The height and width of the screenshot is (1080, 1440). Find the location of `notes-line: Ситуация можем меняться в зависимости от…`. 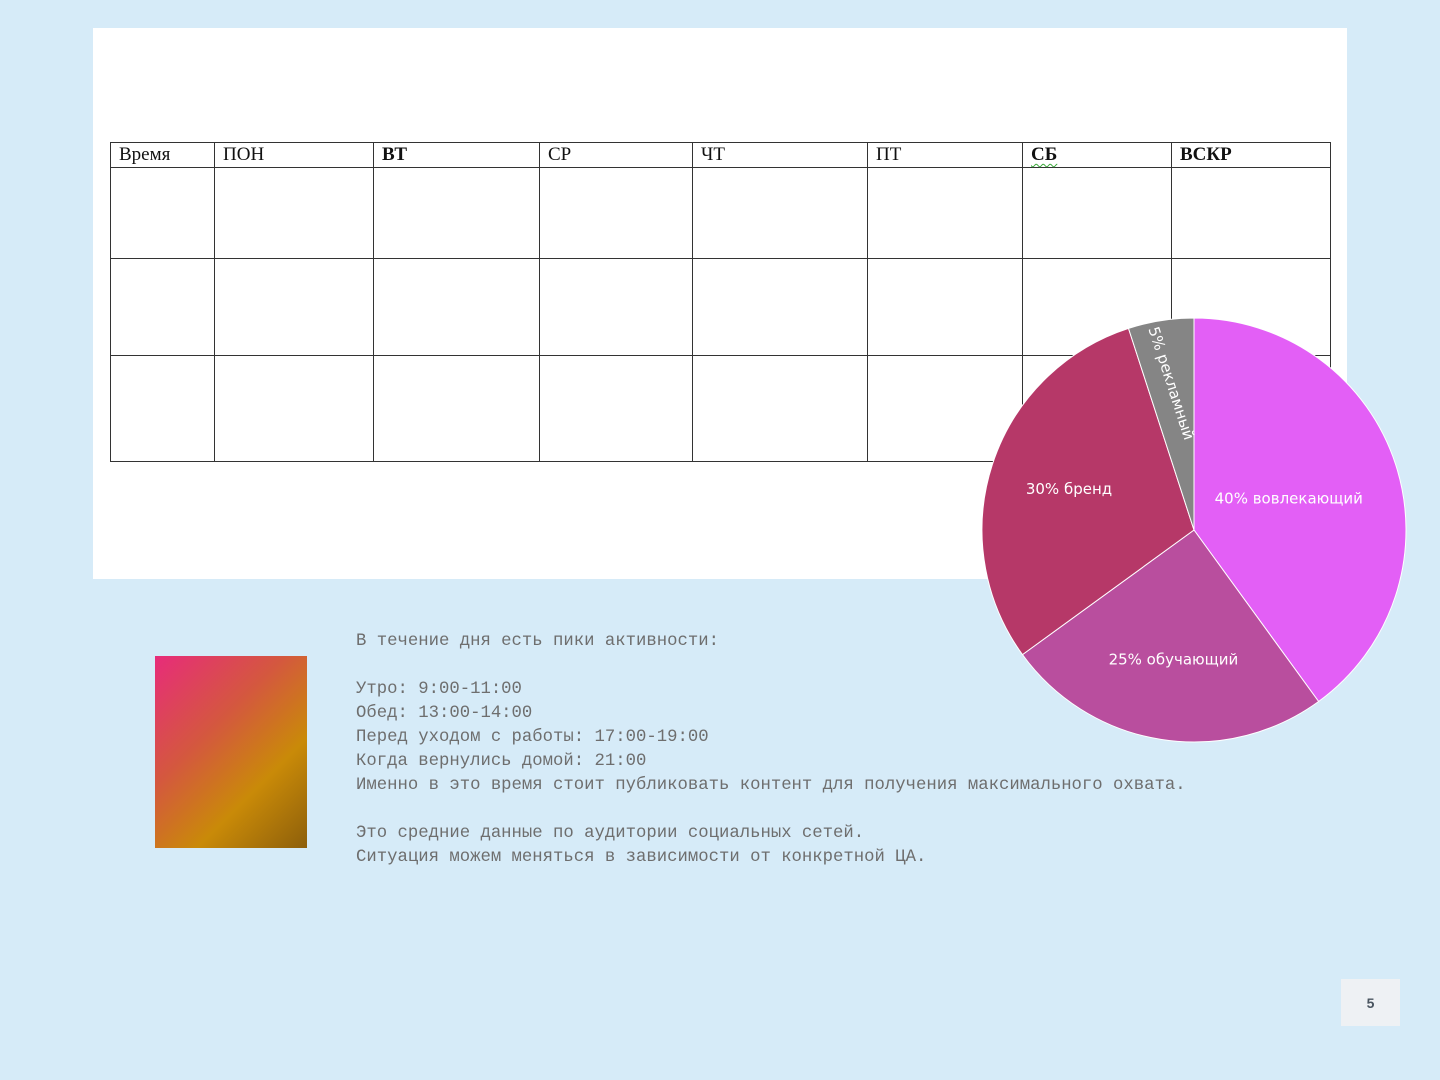

notes-line: Ситуация можем меняться в зависимости от… is located at coordinates (641, 857).